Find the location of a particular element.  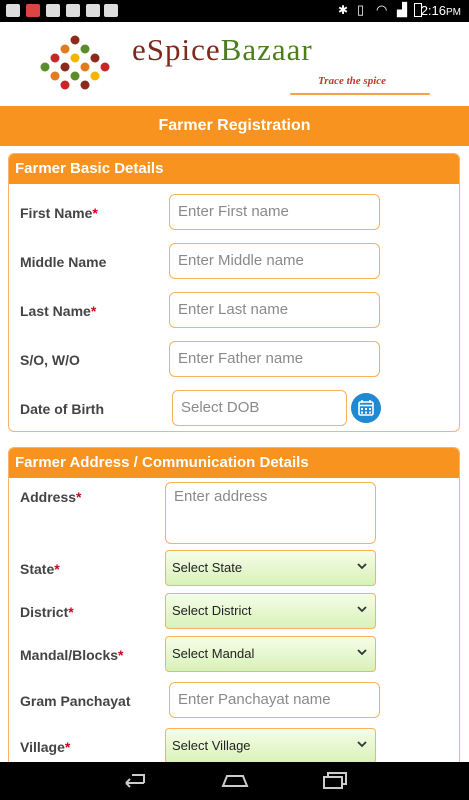

district-select-value: Select District is located at coordinates (212, 610).